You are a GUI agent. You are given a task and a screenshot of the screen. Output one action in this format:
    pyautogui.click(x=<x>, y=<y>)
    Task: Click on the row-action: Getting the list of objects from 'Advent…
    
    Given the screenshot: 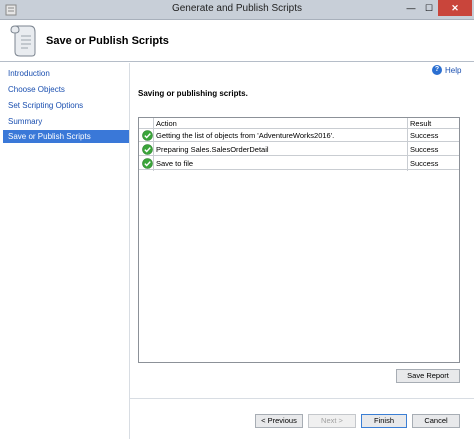 What is the action you would take?
    pyautogui.click(x=245, y=135)
    